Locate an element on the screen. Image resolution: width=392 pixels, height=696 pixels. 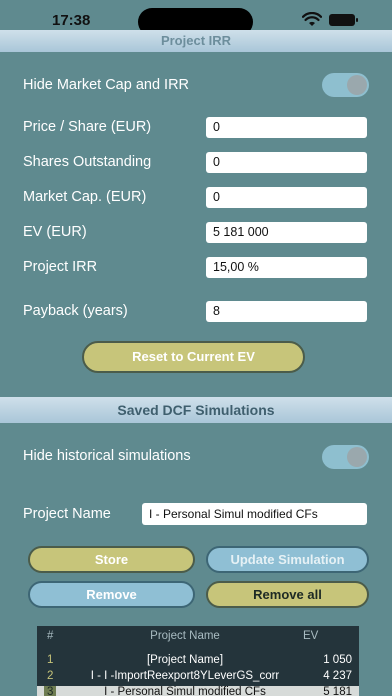
update-simulation-button: Update Simulation is located at coordinates (287, 559).